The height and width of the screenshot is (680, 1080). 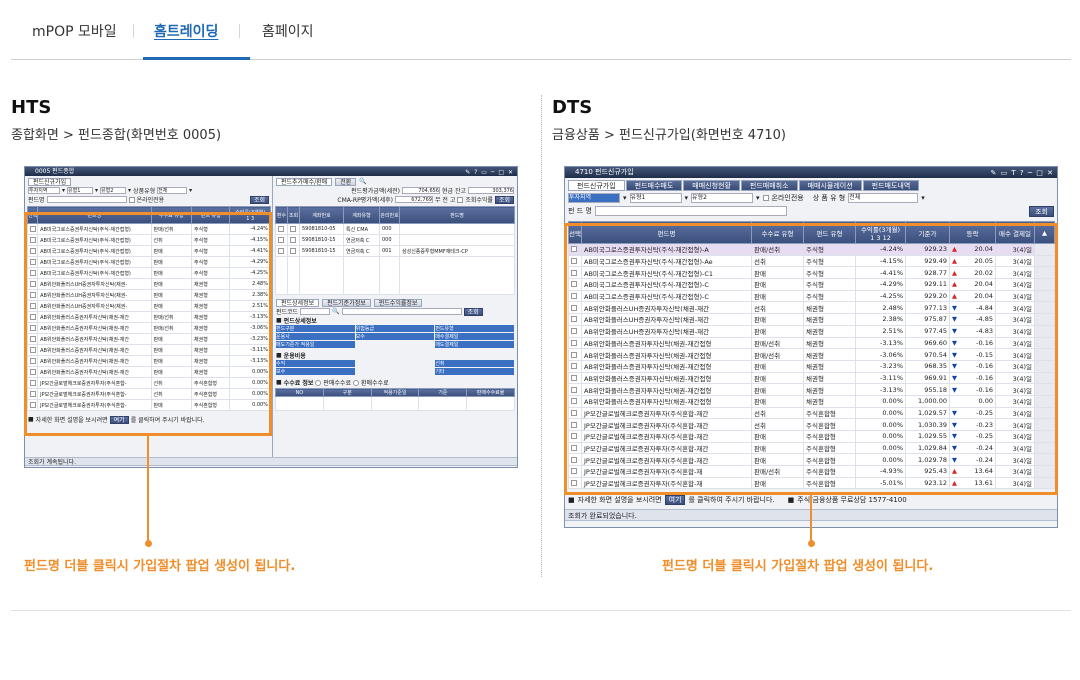 I want to click on table-row: AB미국그로스증권투자신탁(주식-재간접형) 선취 주식형 -4.15%, so click(x=148, y=240).